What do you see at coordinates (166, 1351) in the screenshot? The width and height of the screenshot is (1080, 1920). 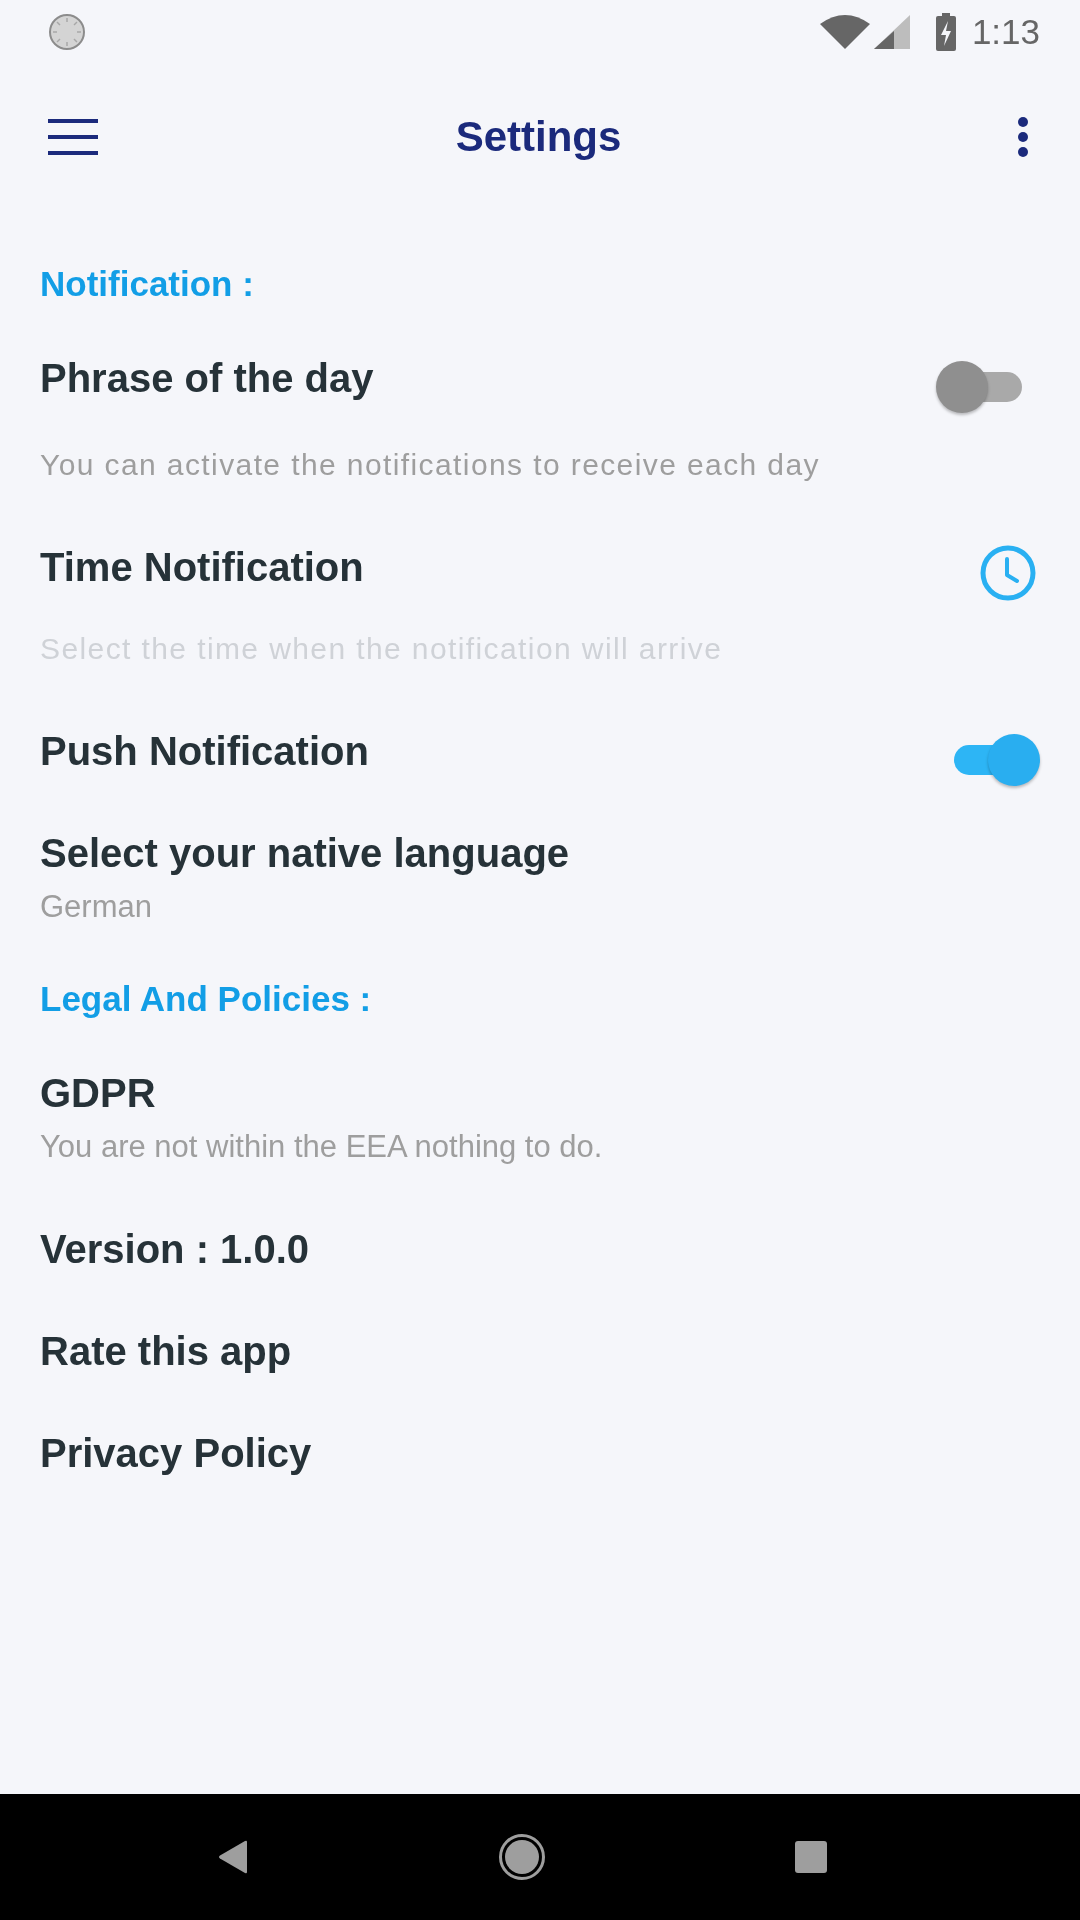 I see `setting-title: Rate this app` at bounding box center [166, 1351].